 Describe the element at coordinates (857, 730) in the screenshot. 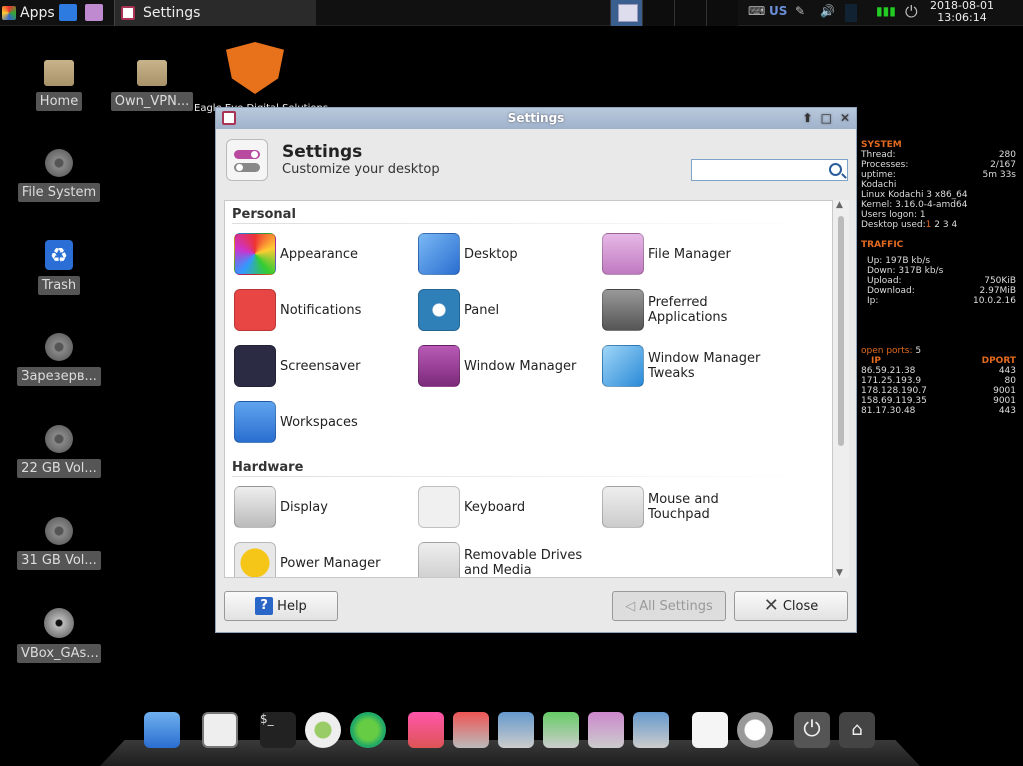

I see `dock-home-icon: ⌂` at that location.